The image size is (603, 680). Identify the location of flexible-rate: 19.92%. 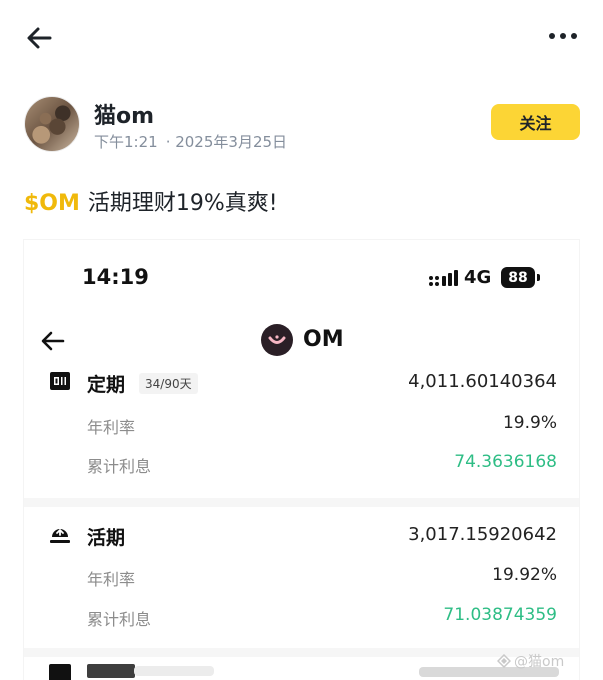
(524, 575).